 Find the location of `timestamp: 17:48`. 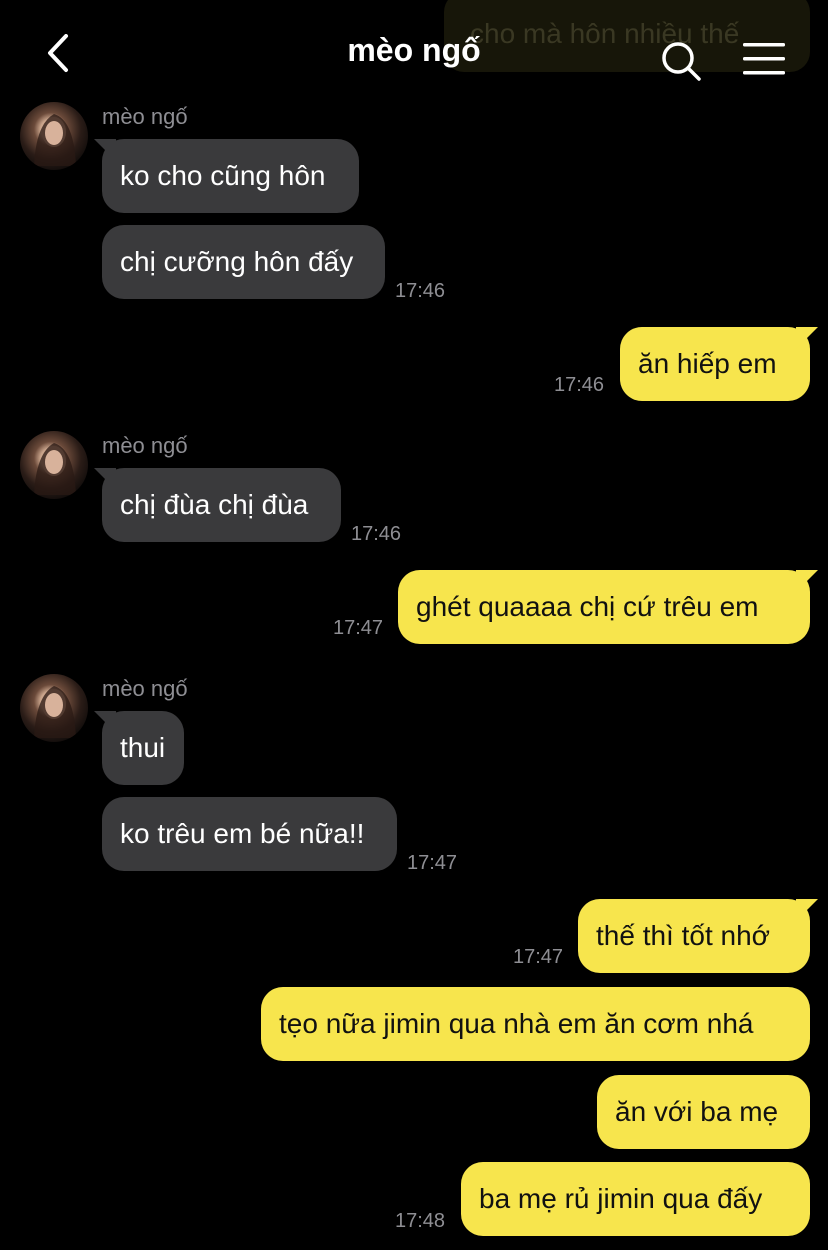

timestamp: 17:48 is located at coordinates (420, 1221).